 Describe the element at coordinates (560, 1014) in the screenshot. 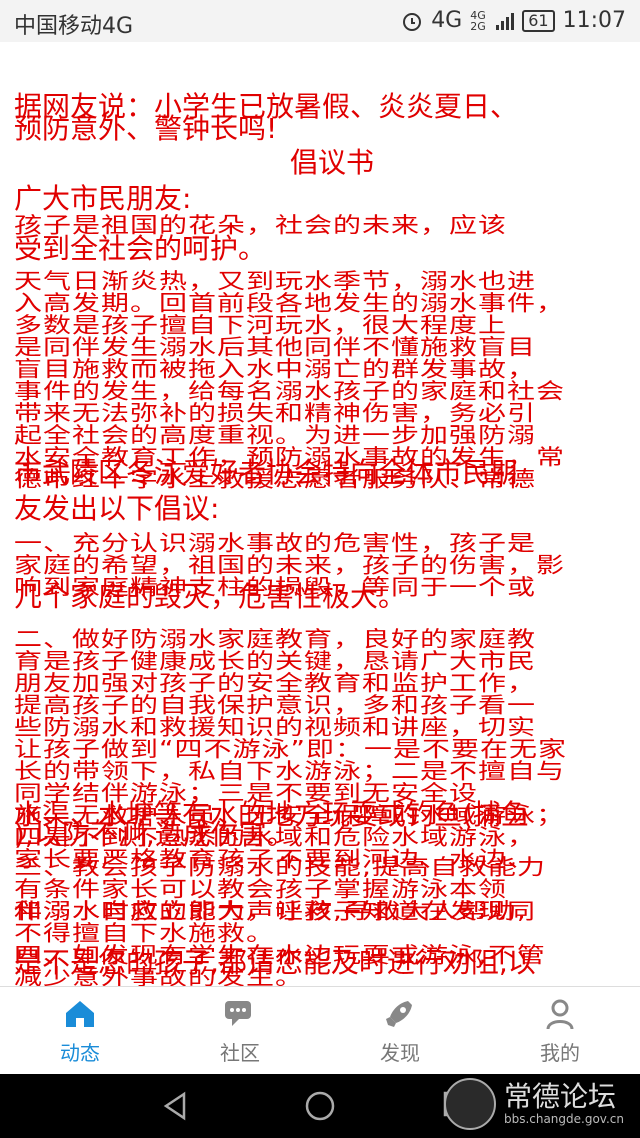

I see `user-icon` at that location.